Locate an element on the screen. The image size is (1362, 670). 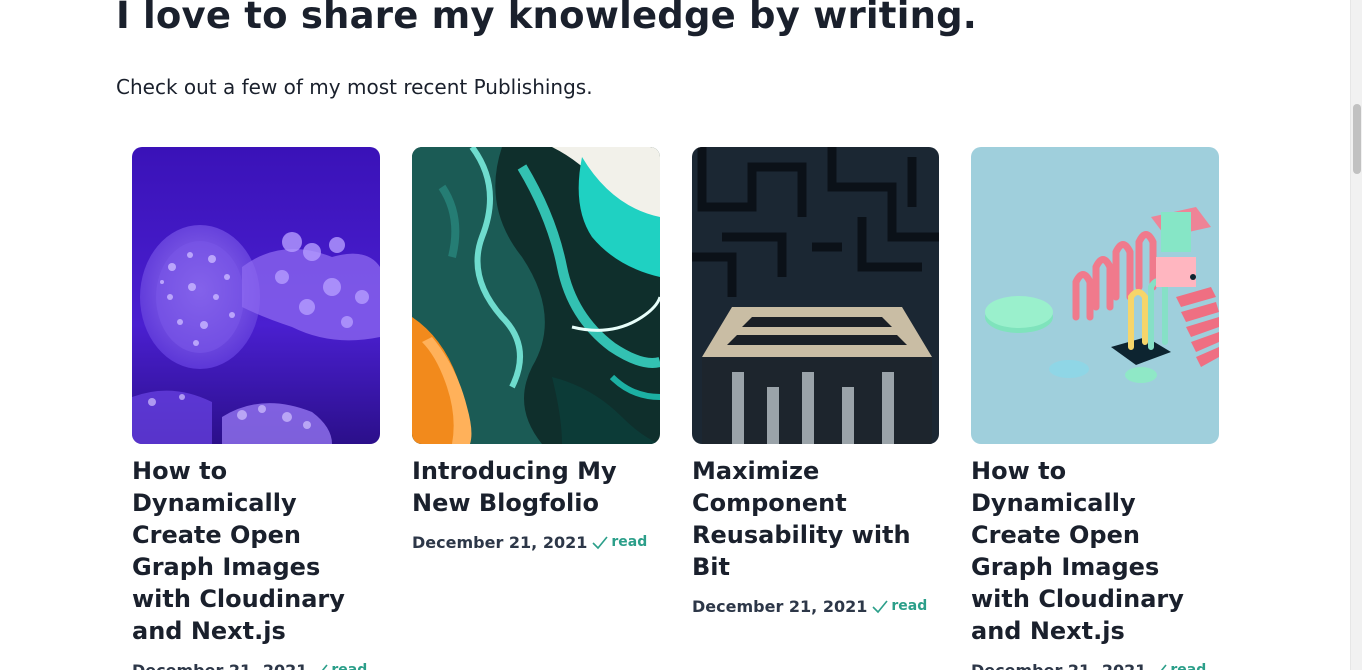
page-scrollbar is located at coordinates (1356, 335).